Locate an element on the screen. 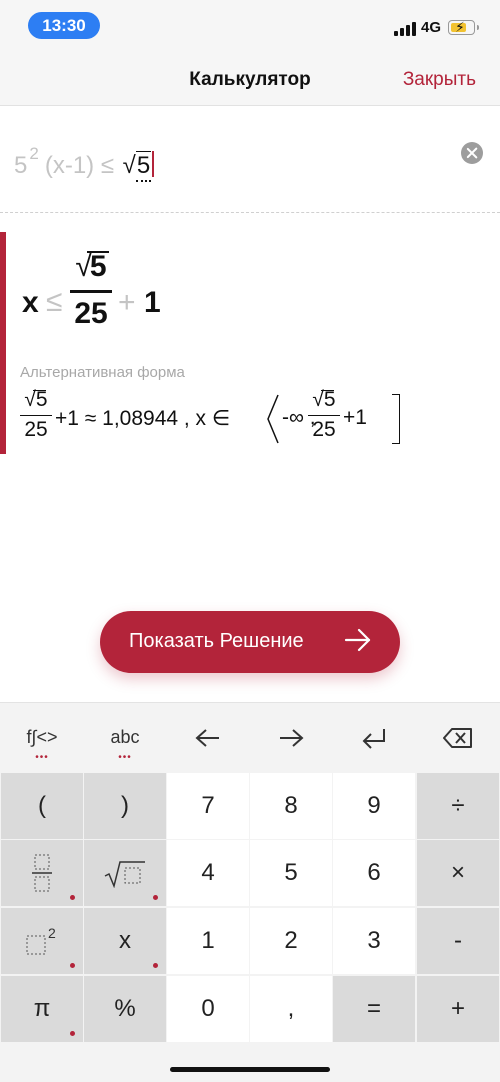 Image resolution: width=500 pixels, height=1082 pixels. alt-approx: +1 ≈ 1,08944 , x ∈ is located at coordinates (143, 418).